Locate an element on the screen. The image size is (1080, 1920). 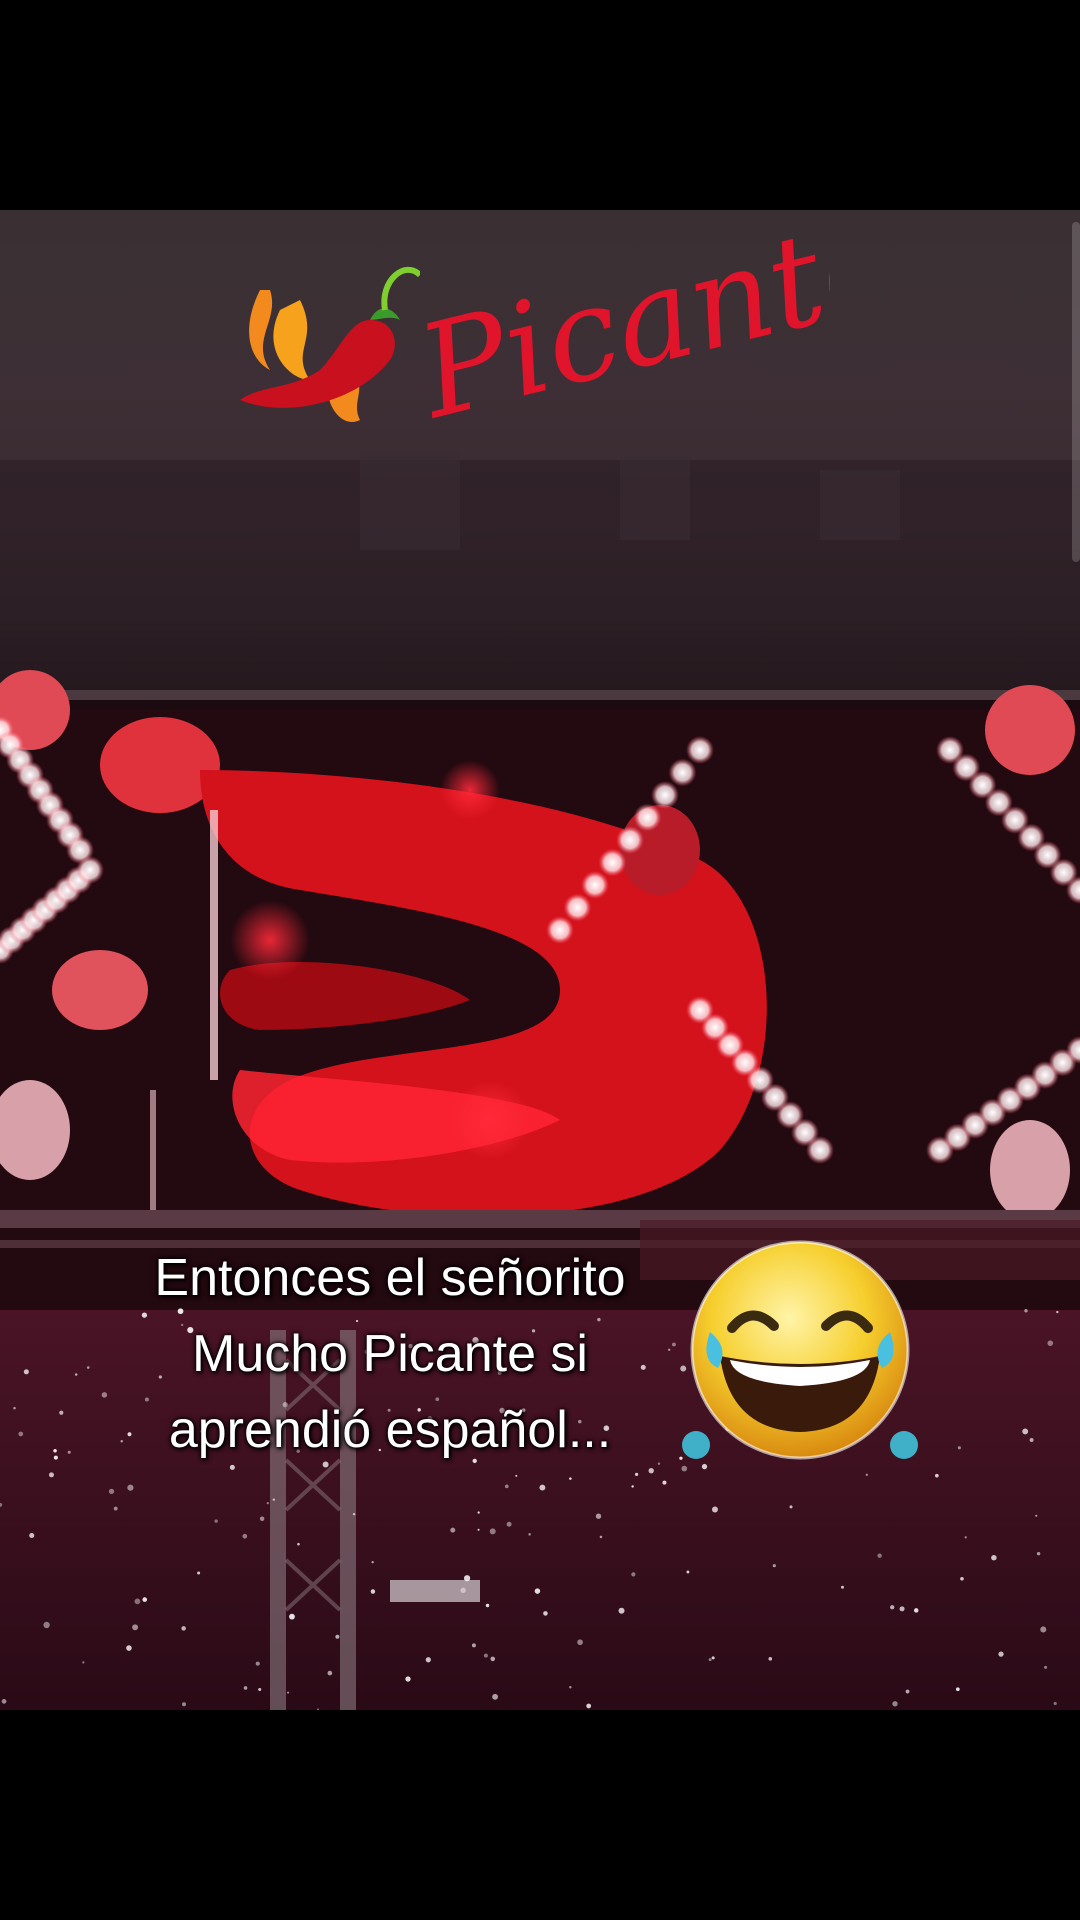
progress-scroll-indicator is located at coordinates (1076, 392).